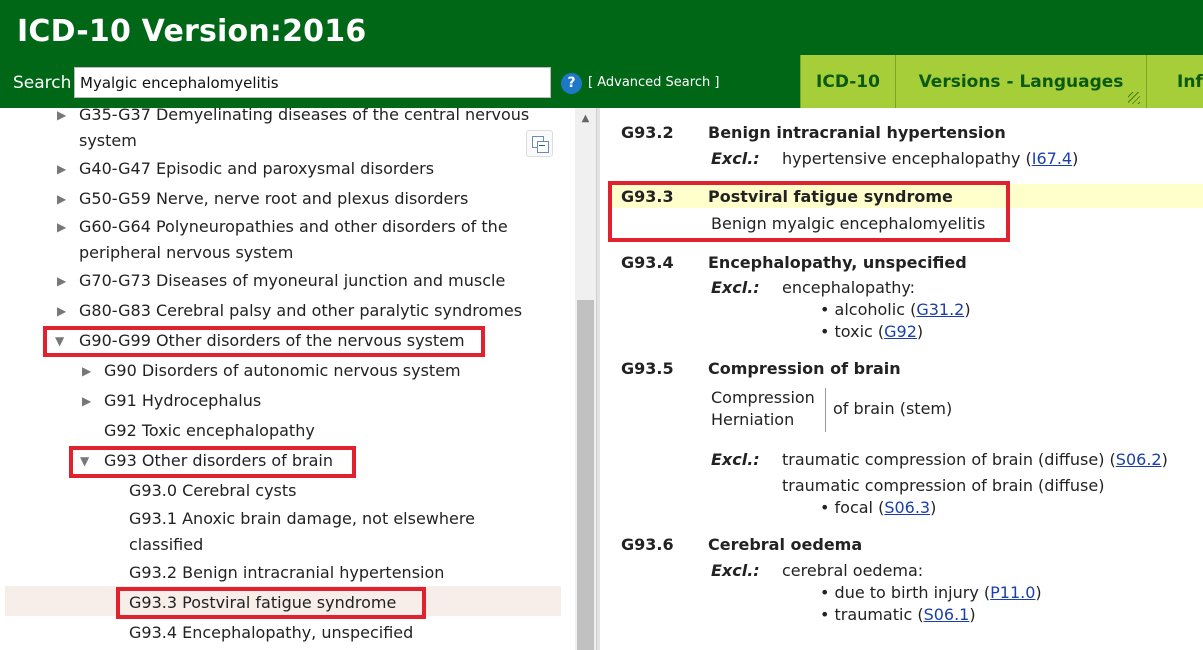 The width and height of the screenshot is (1203, 650). What do you see at coordinates (192, 31) in the screenshot?
I see `app-title: ICD-10 Version:2016` at bounding box center [192, 31].